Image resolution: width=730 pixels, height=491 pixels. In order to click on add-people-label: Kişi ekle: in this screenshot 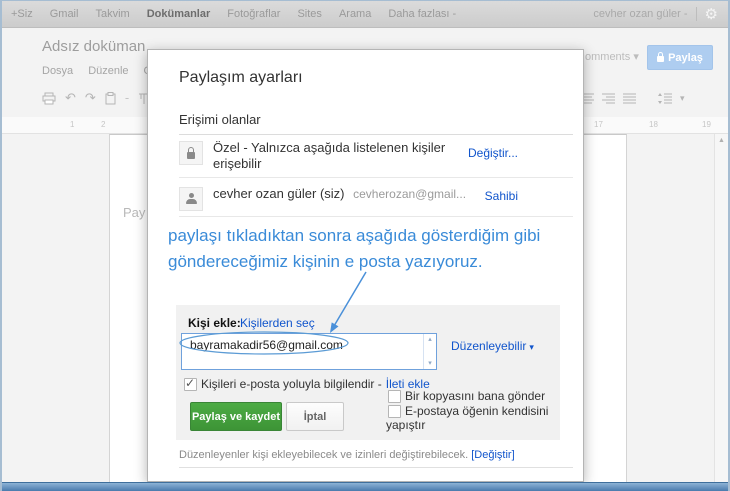, I will do `click(214, 323)`.